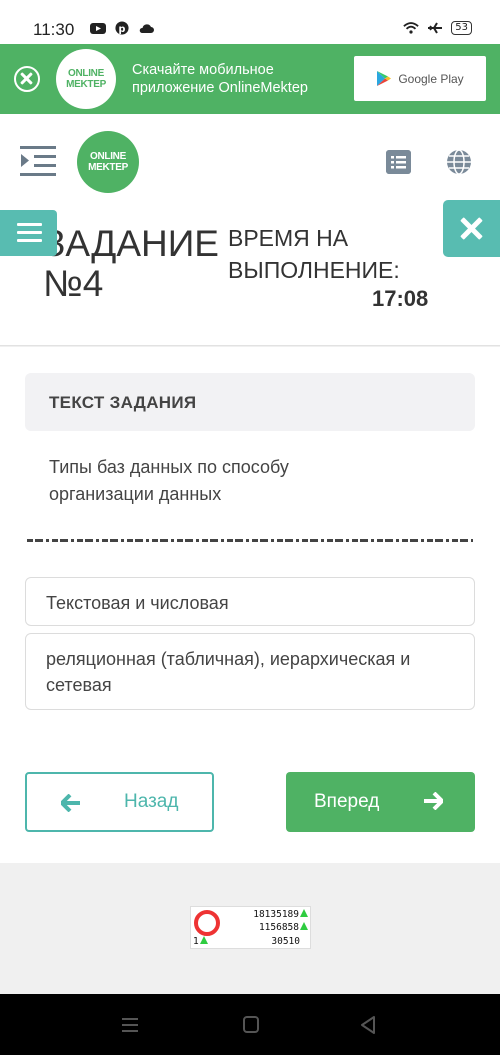  What do you see at coordinates (29, 224) in the screenshot?
I see `hamburger-icon` at bounding box center [29, 224].